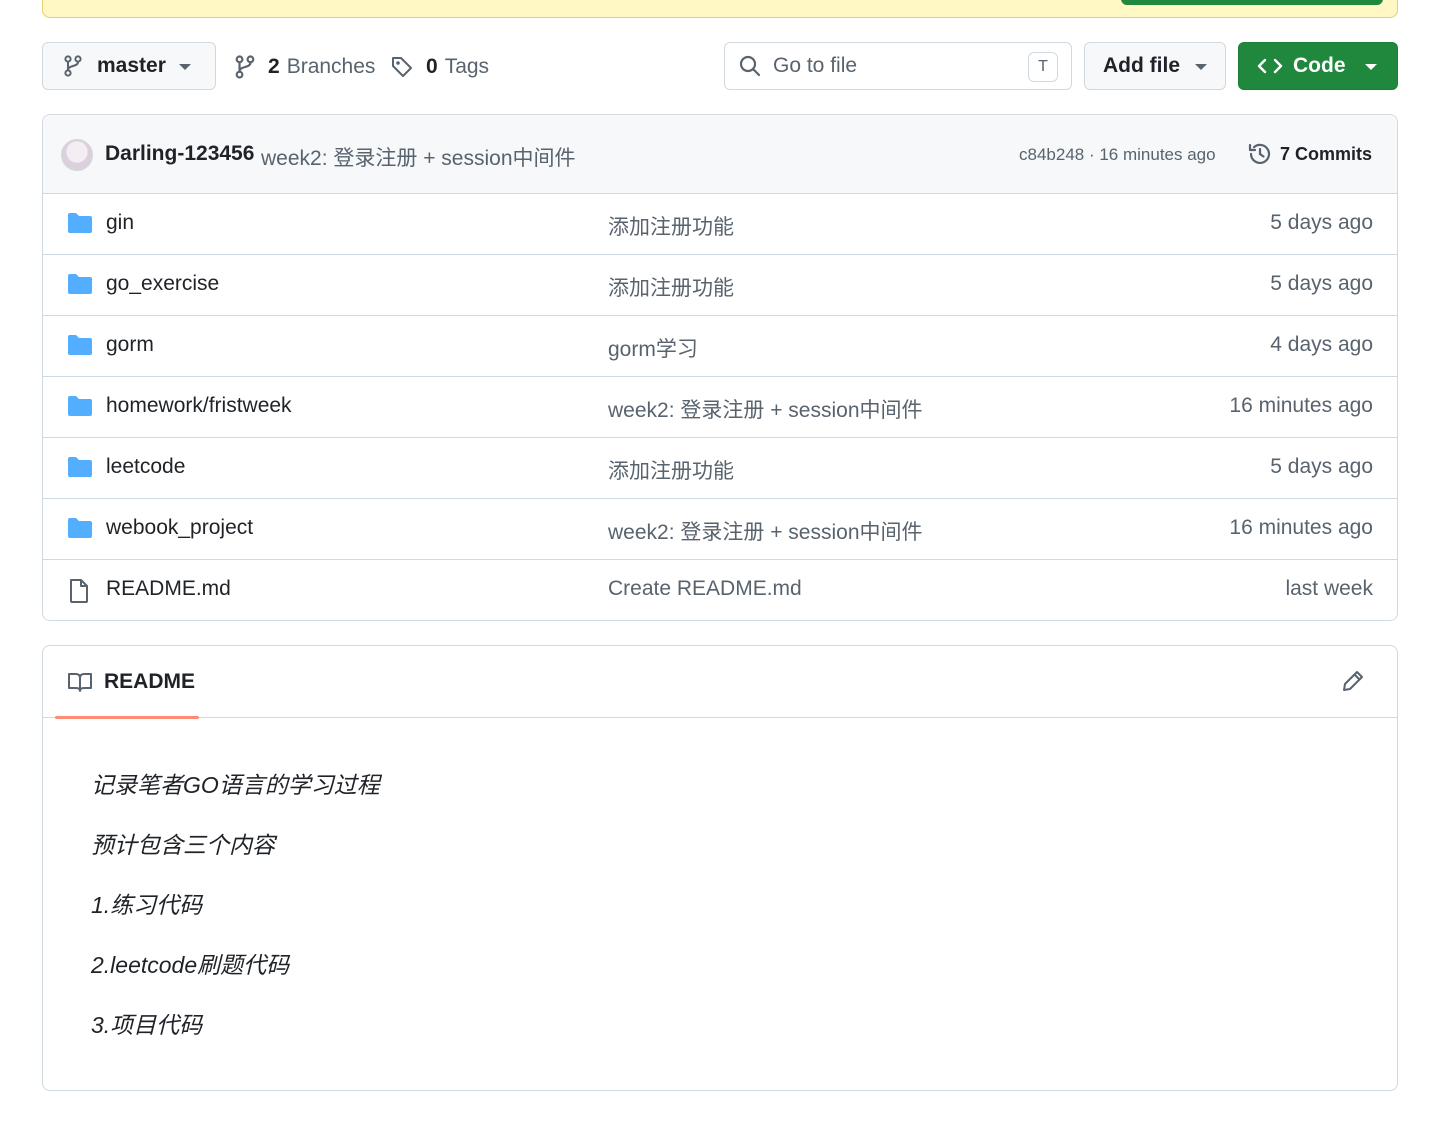 The width and height of the screenshot is (1446, 1141). I want to click on file-commit-age: last week, so click(1329, 588).